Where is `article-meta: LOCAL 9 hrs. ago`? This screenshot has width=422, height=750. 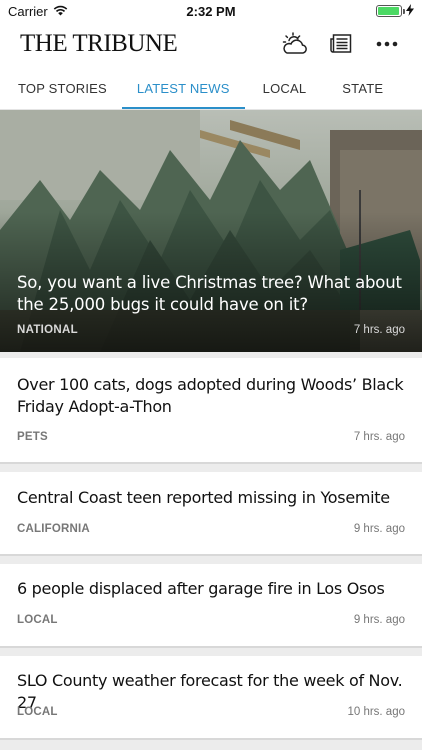
article-meta: LOCAL 9 hrs. ago is located at coordinates (211, 620).